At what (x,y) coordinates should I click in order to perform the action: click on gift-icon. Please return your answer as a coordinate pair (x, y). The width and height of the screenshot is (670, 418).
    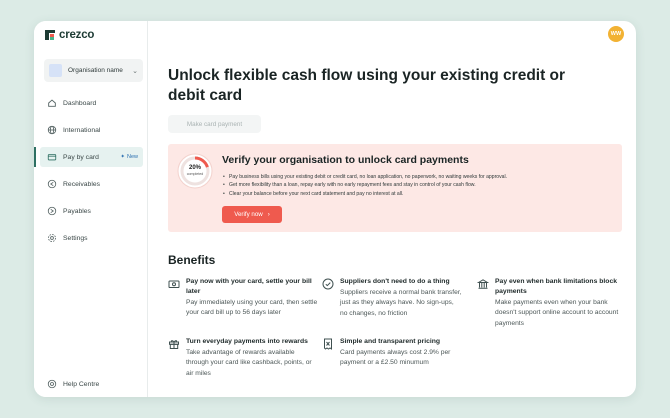
    Looking at the image, I should click on (174, 343).